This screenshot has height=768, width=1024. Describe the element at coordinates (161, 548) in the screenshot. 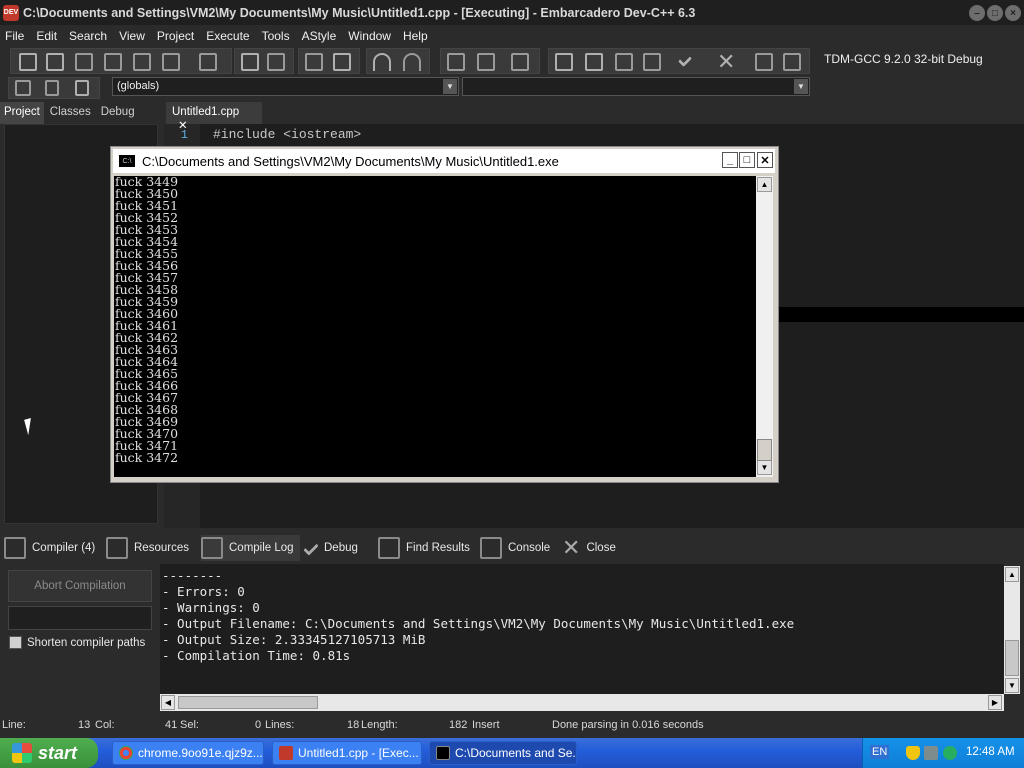

I see `tab-resources-label: Resources` at that location.